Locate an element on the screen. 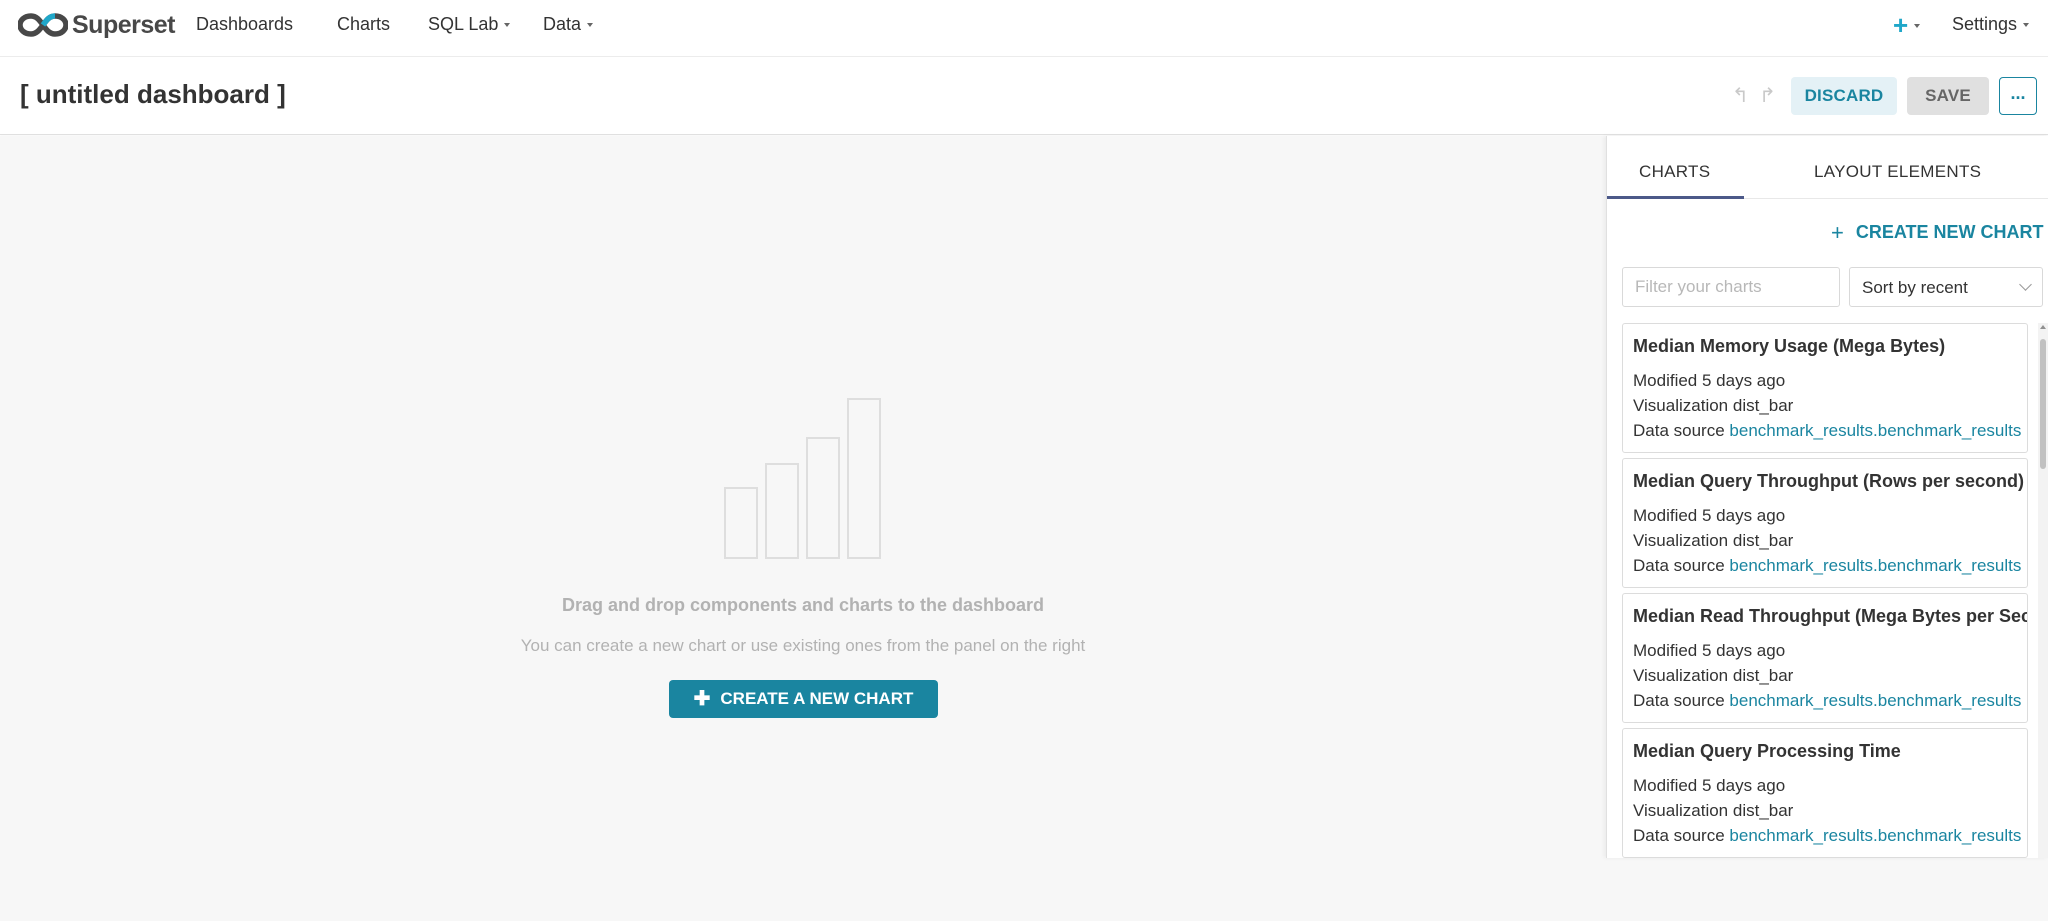 The image size is (2048, 921). nav-item-charts: Charts is located at coordinates (363, 24).